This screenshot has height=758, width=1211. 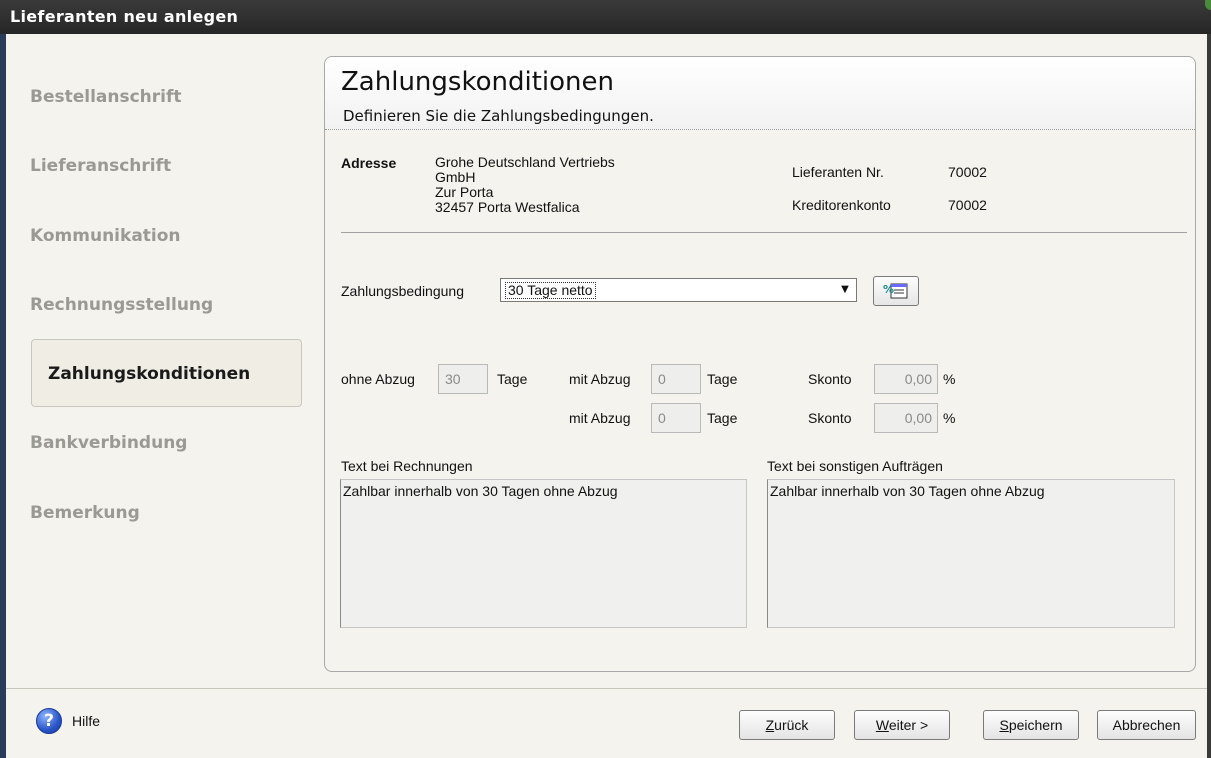 I want to click on sidebar-item-bemerkung: Bemerkung, so click(x=85, y=513).